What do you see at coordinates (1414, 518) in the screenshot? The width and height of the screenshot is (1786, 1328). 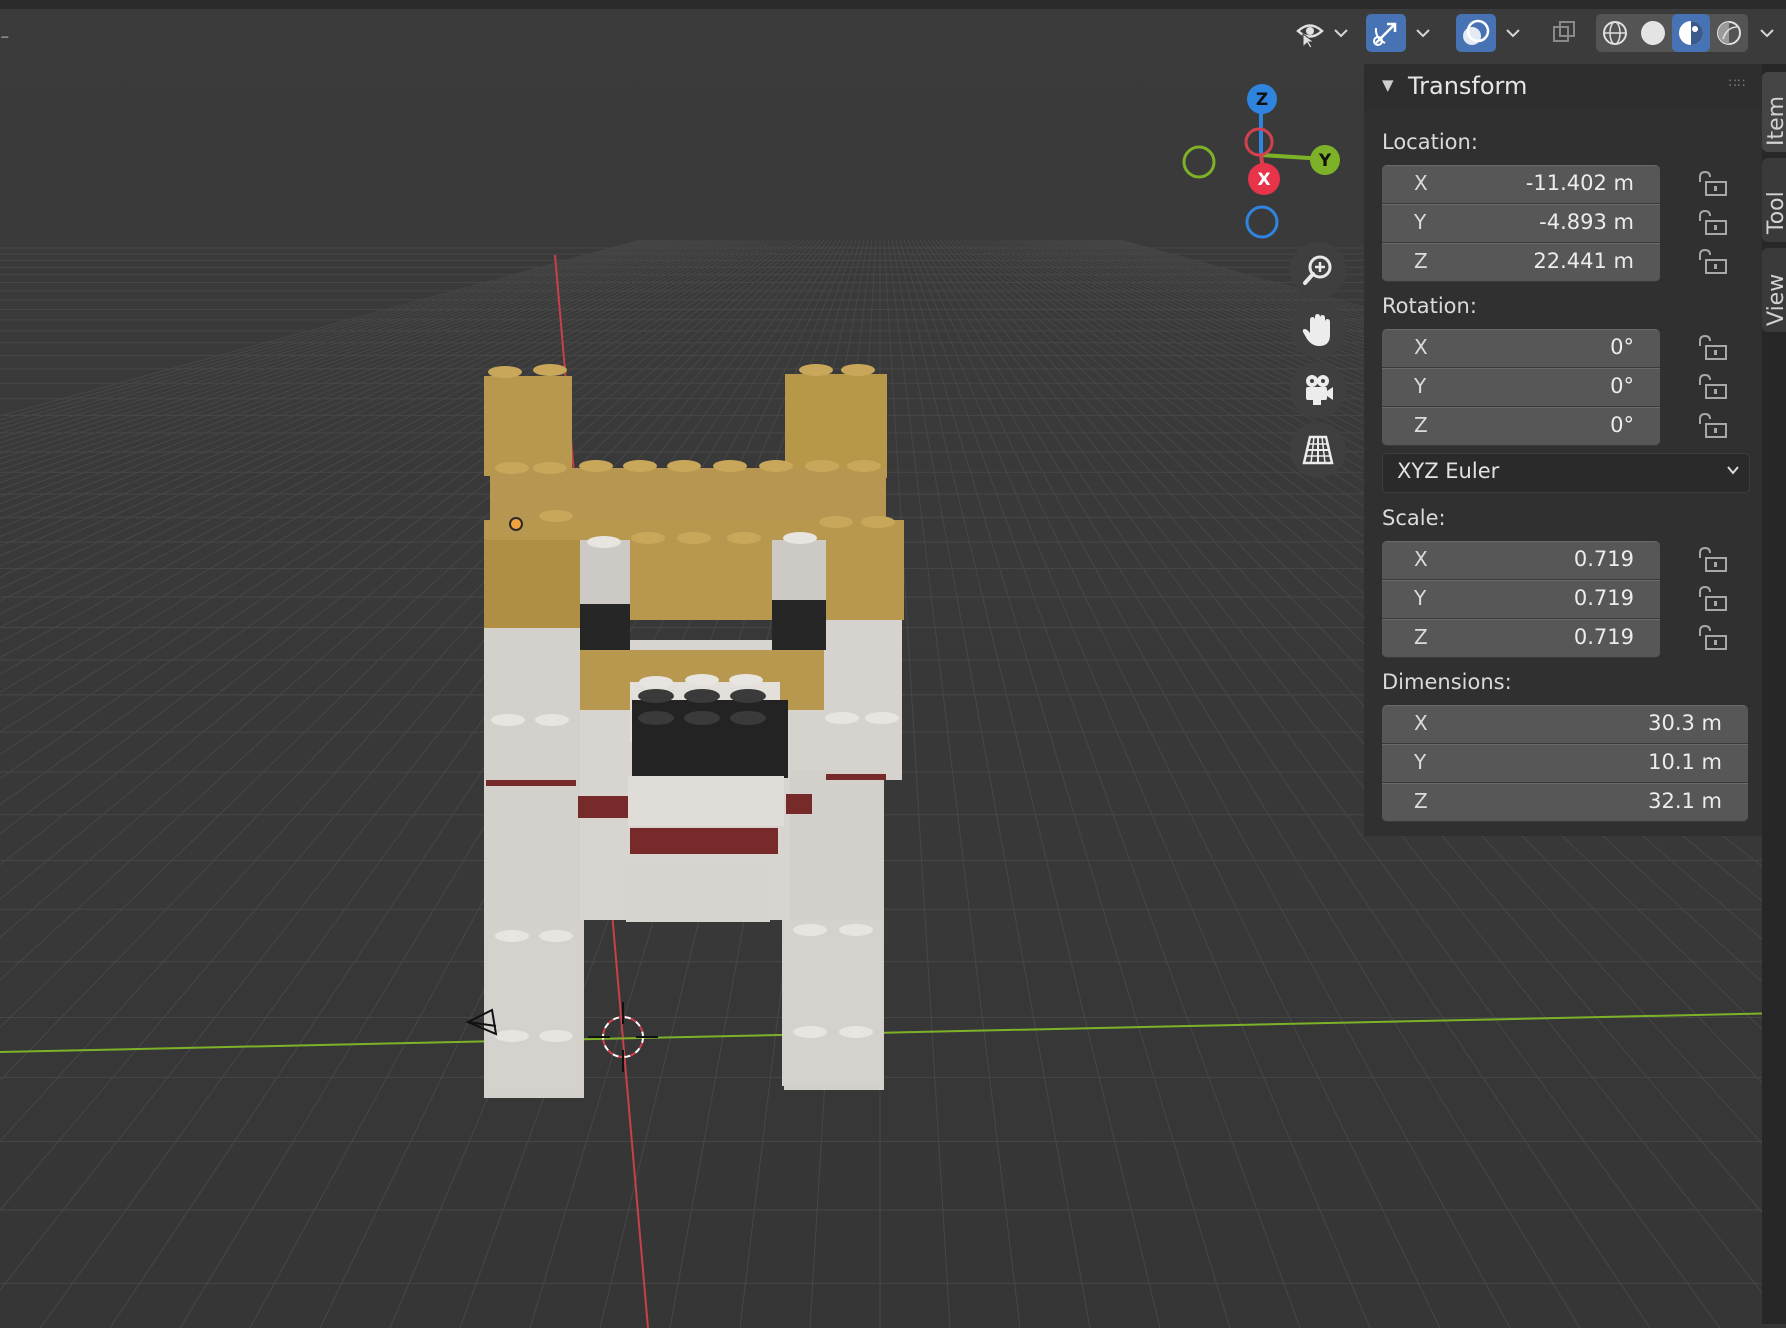 I see `scale-label: Scale:` at bounding box center [1414, 518].